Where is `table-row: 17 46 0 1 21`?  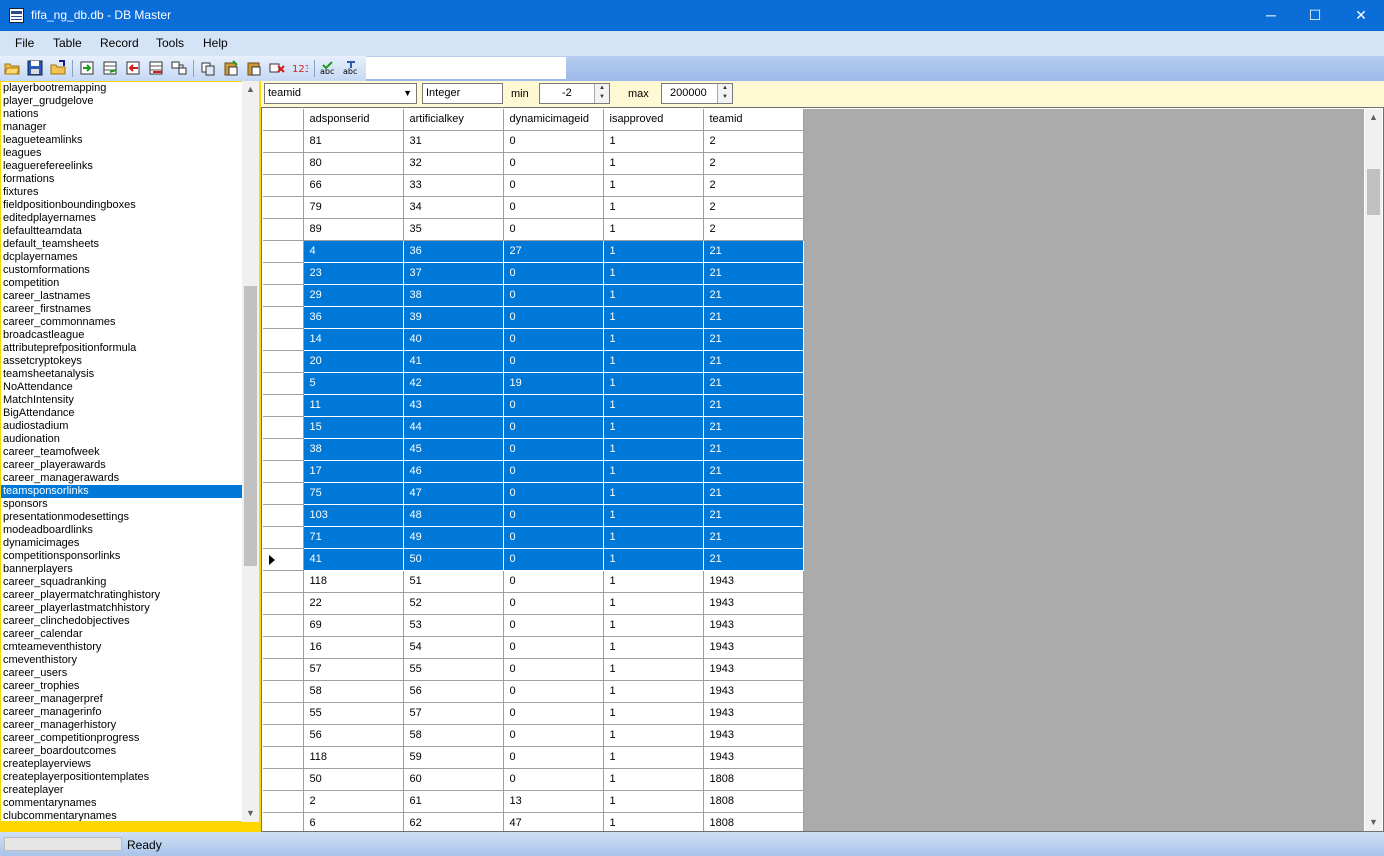
table-row: 17 46 0 1 21 is located at coordinates (533, 471).